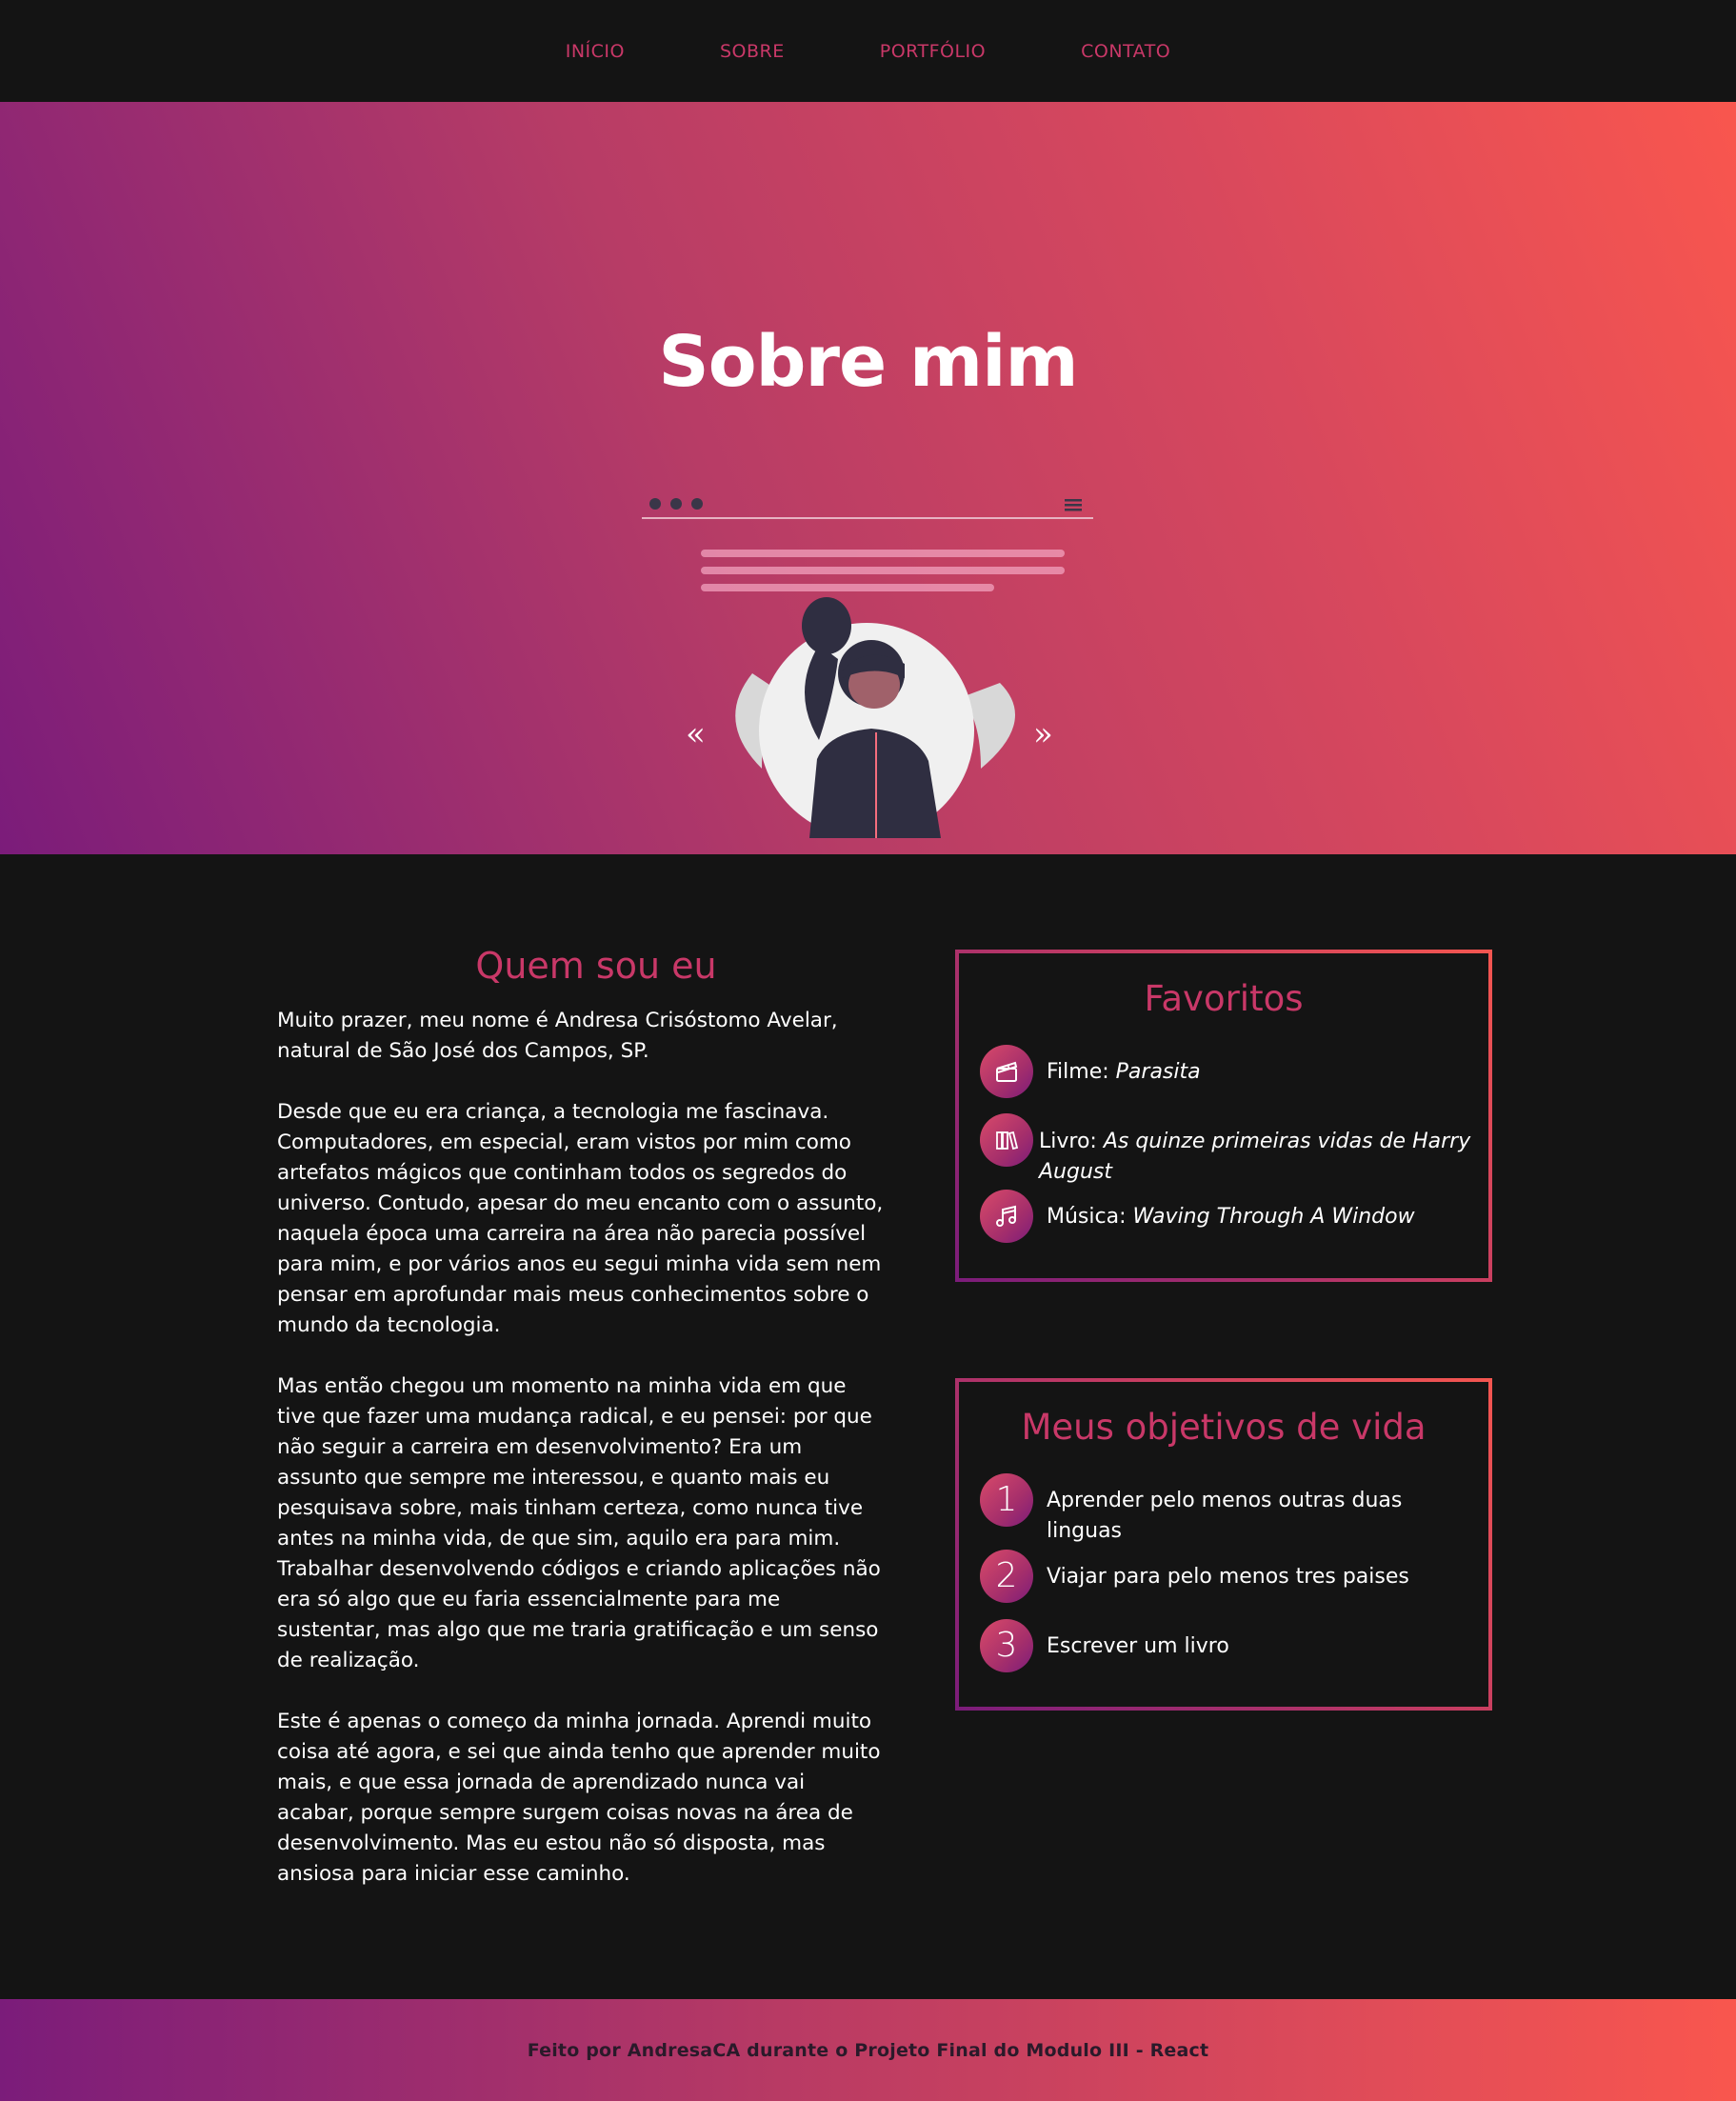 Image resolution: width=1736 pixels, height=2101 pixels. I want to click on nav-link-inicio: INÍCIO, so click(595, 51).